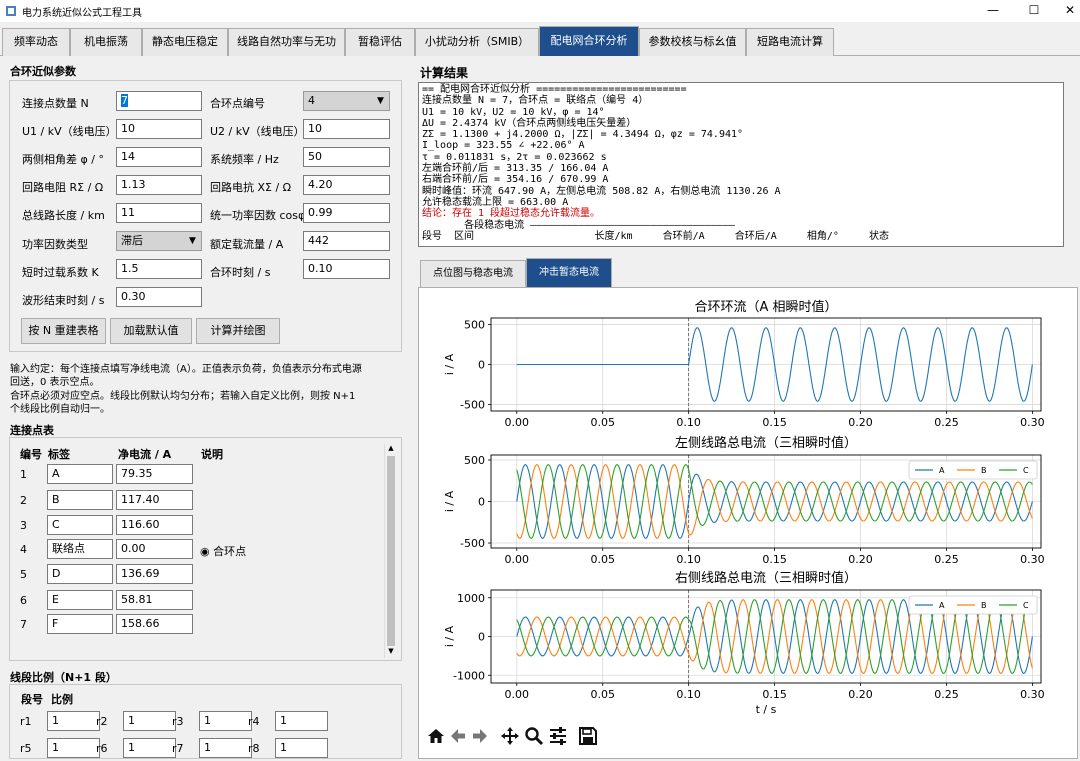 Image resolution: width=1080 pixels, height=761 pixels. What do you see at coordinates (43, 71) in the screenshot?
I see `params-title: 合环近似参数` at bounding box center [43, 71].